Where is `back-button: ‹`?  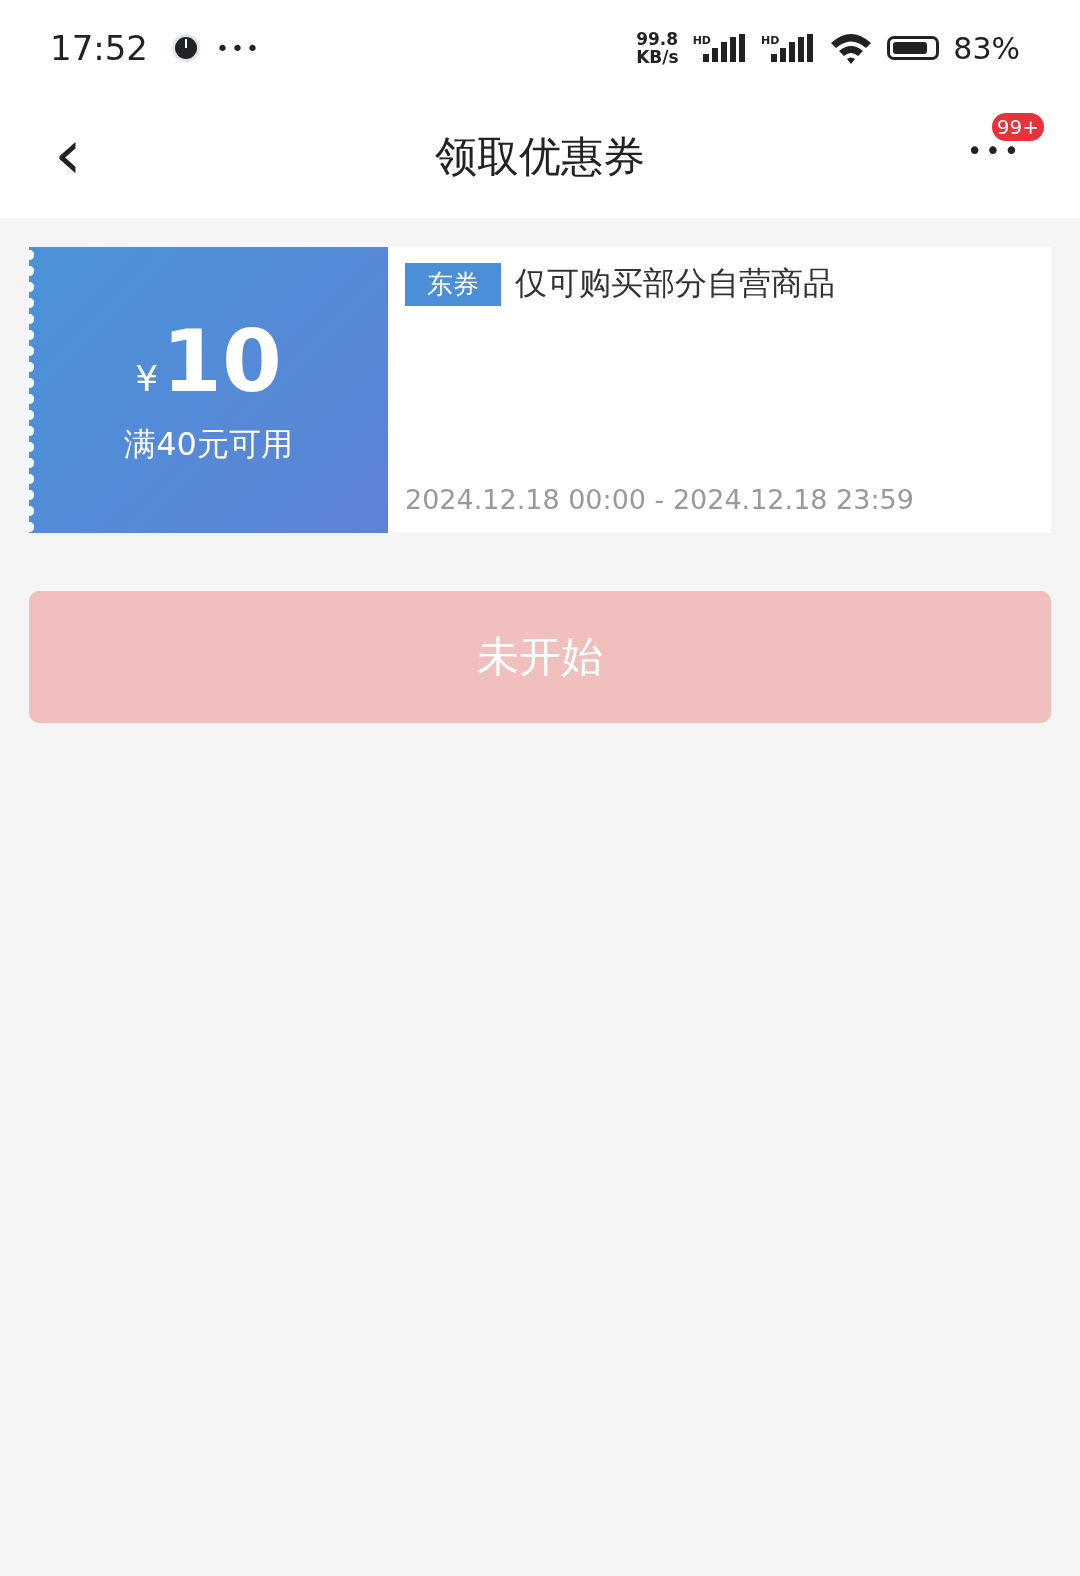 back-button: ‹ is located at coordinates (68, 154).